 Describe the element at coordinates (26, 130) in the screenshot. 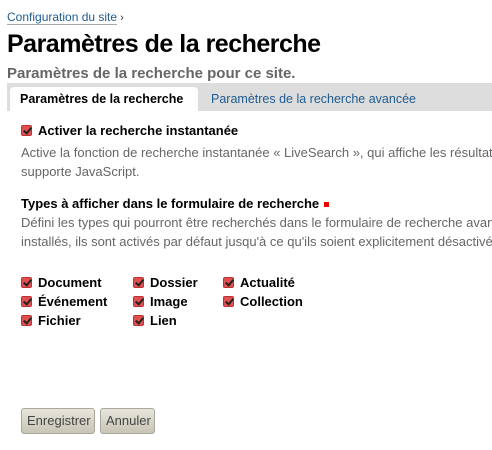

I see `livesearch-checkbox` at that location.